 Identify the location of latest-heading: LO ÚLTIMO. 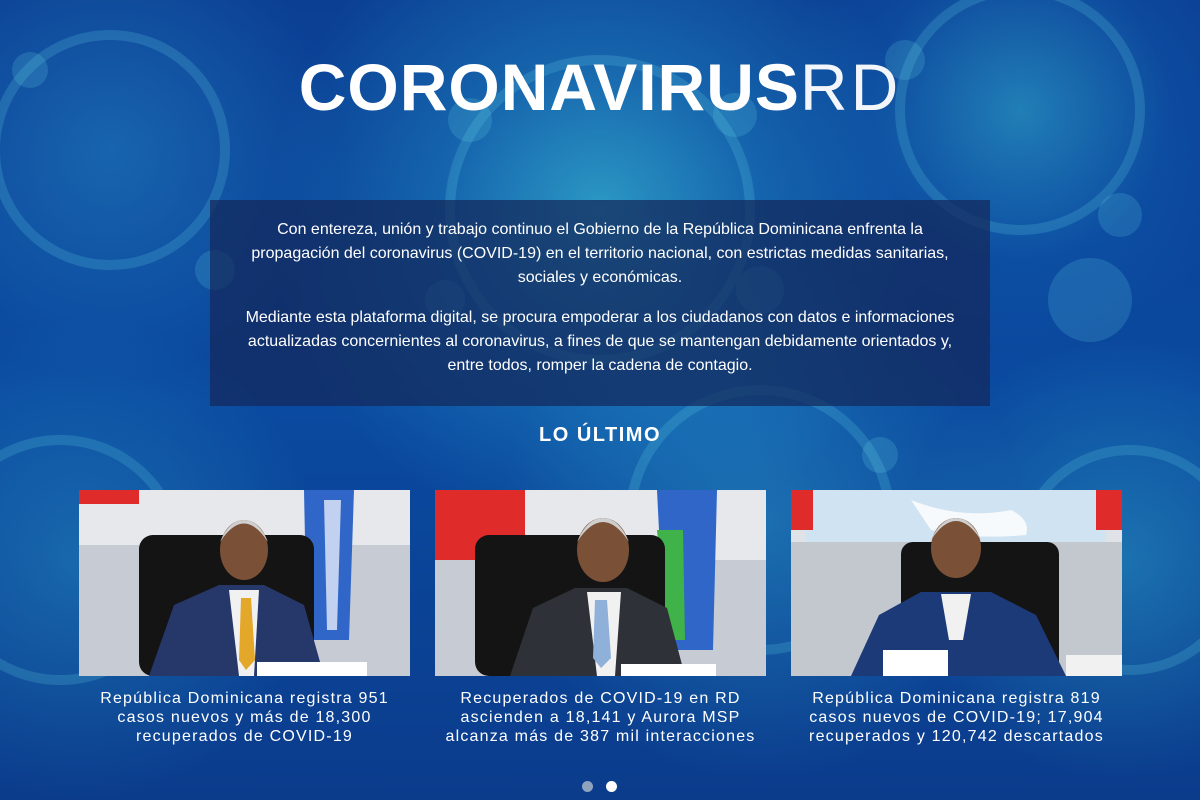
(600, 435).